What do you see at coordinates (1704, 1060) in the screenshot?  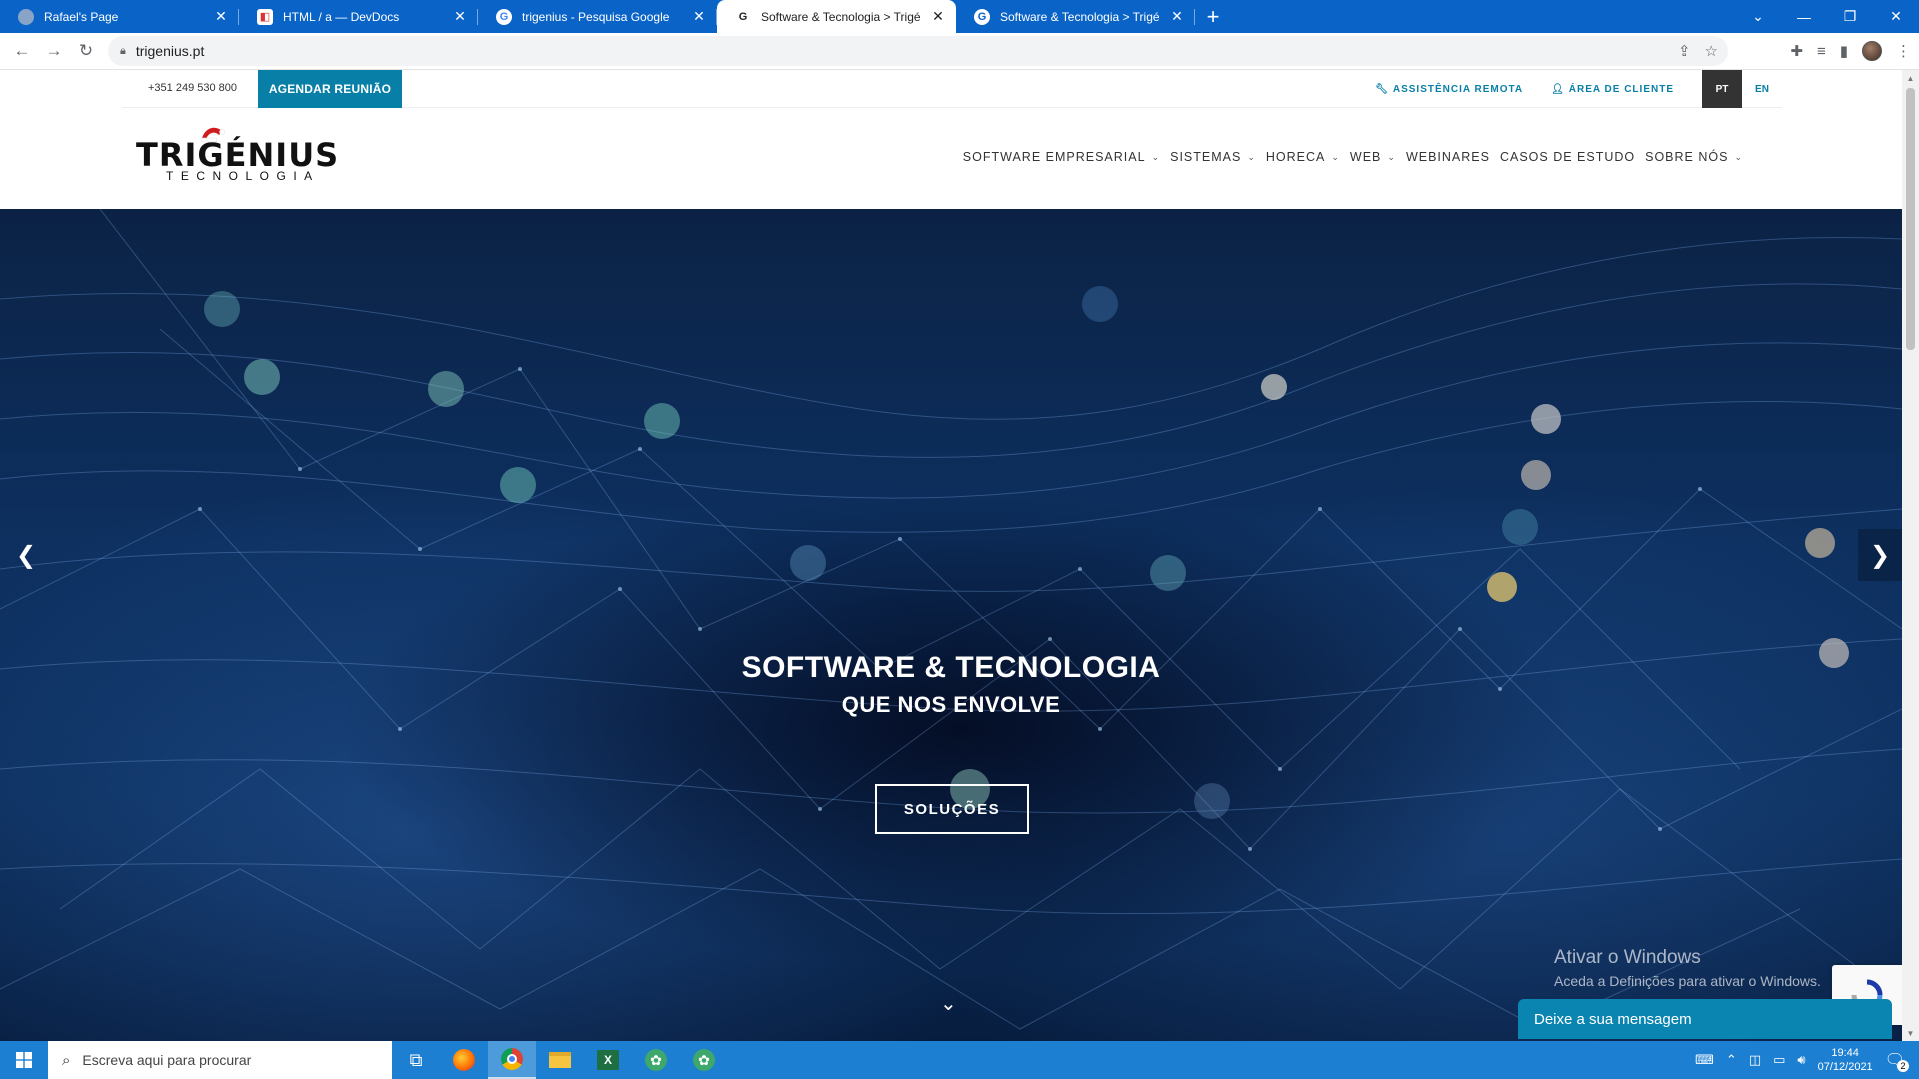 I see `keyboard-icon: ⌨` at bounding box center [1704, 1060].